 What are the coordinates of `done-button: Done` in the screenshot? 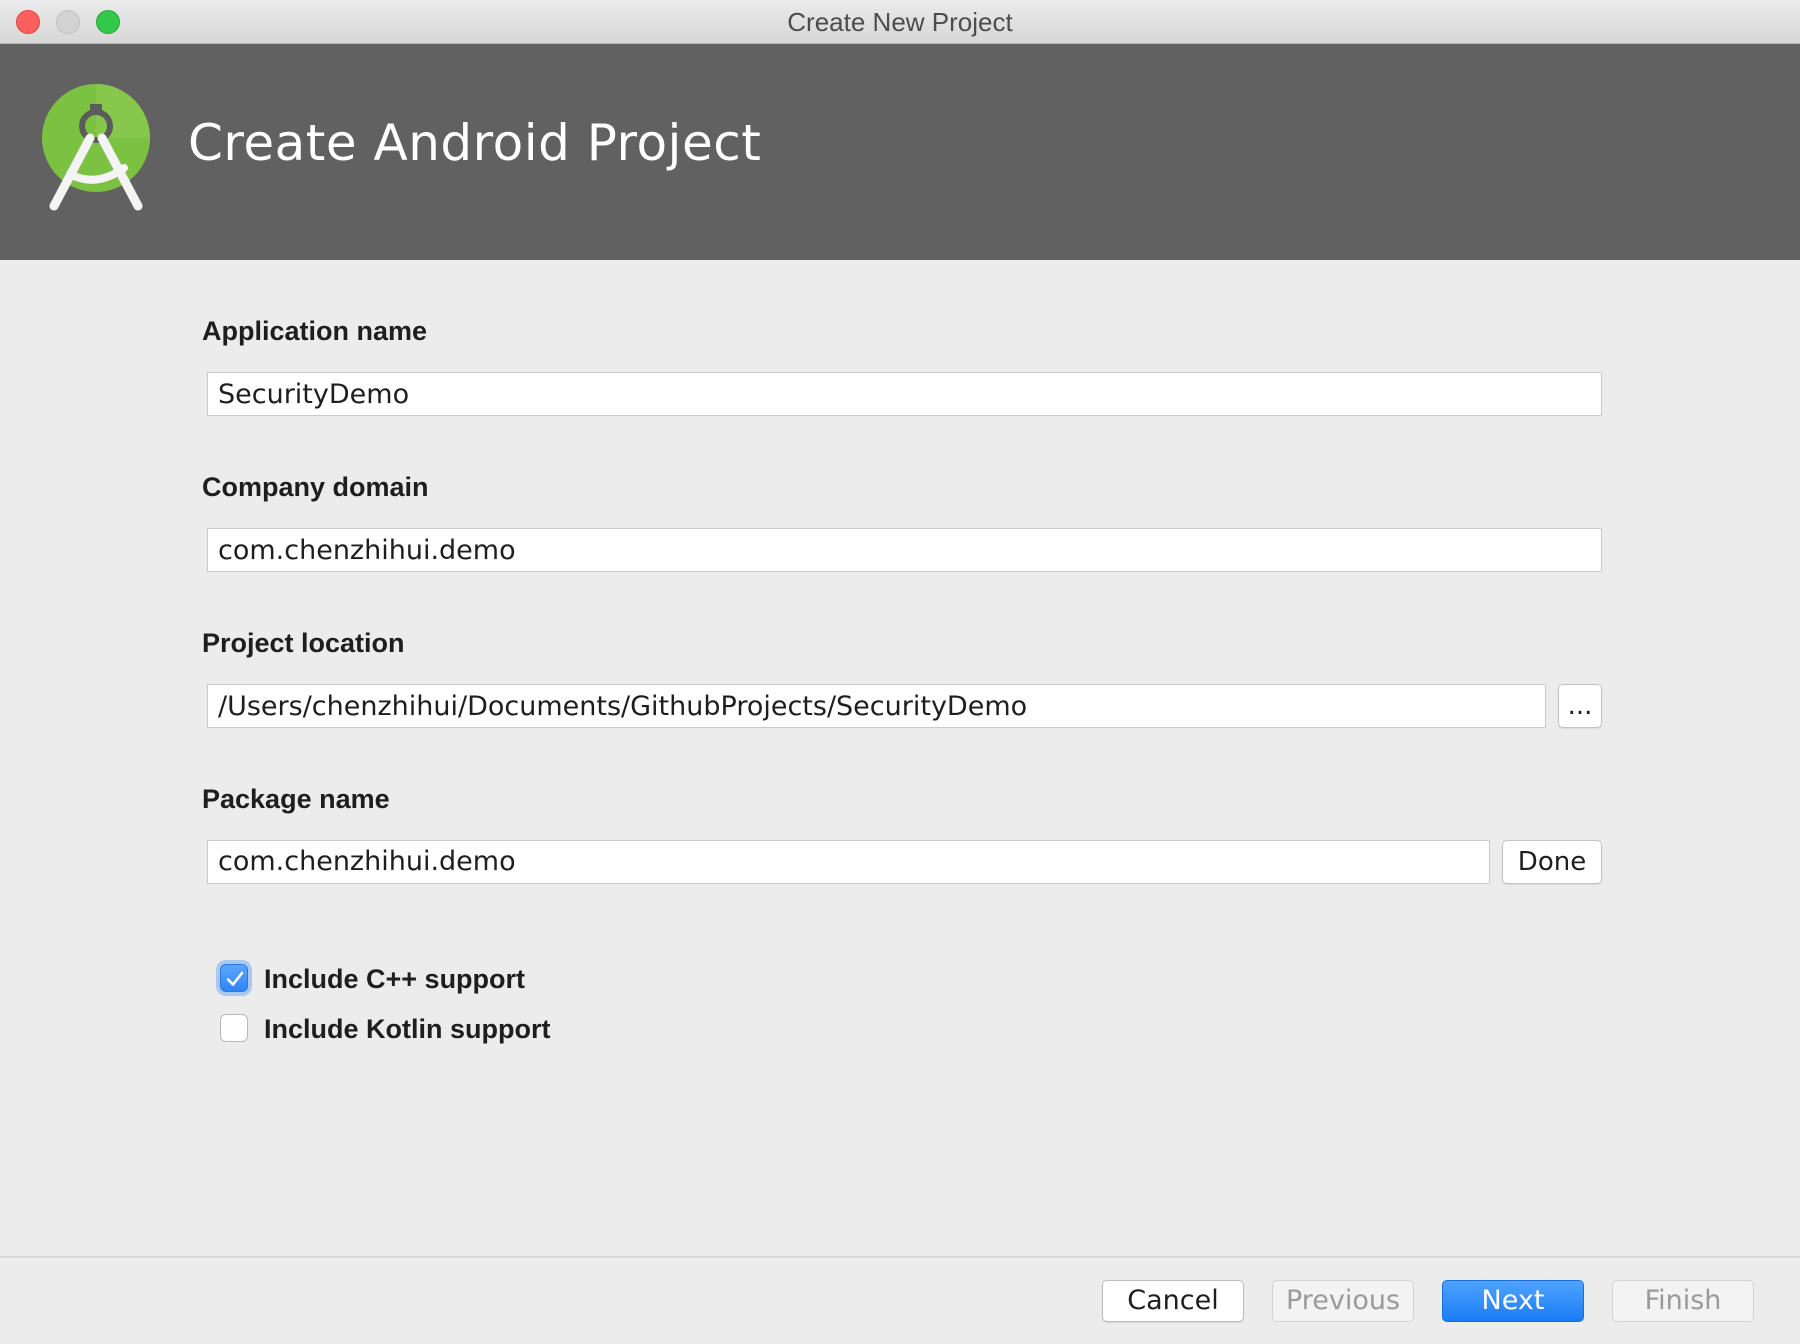 It's located at (1552, 862).